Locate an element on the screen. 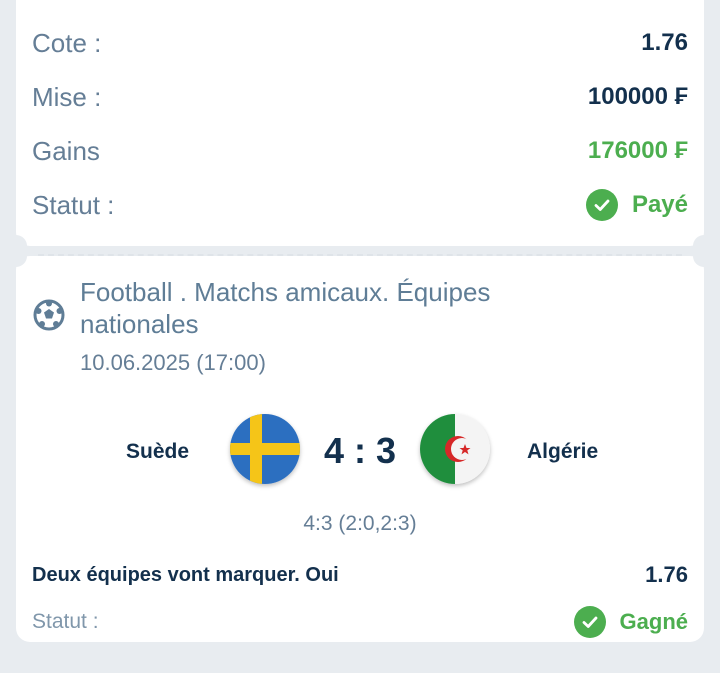 The image size is (720, 673). cote-value: 1.76 is located at coordinates (664, 42).